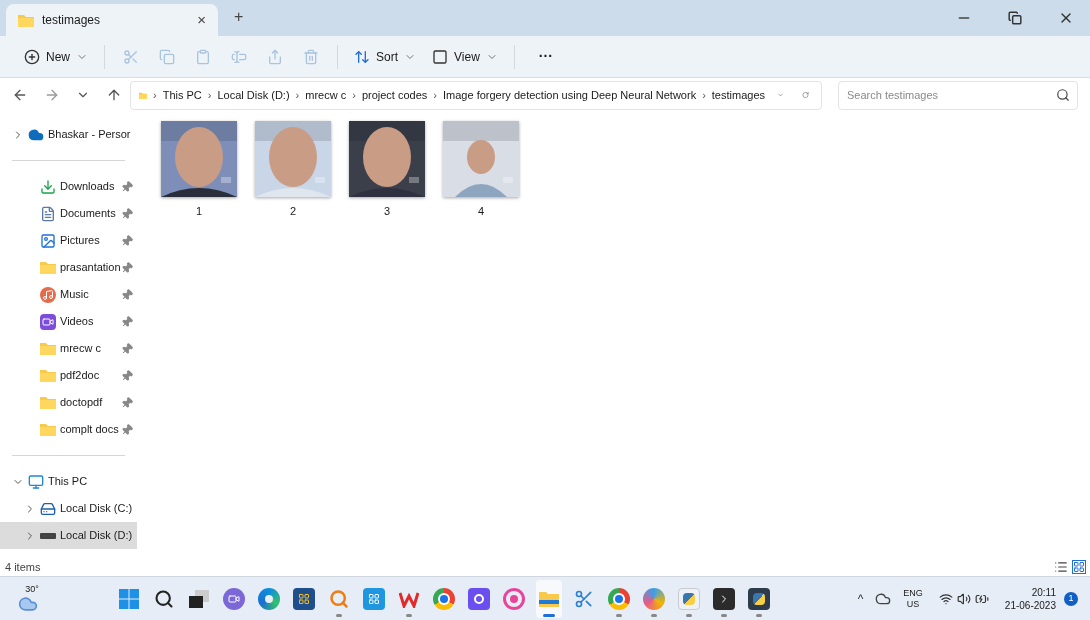 Image resolution: width=1090 pixels, height=620 pixels. What do you see at coordinates (90, 430) in the screenshot?
I see `sidebar-label: complt docs` at bounding box center [90, 430].